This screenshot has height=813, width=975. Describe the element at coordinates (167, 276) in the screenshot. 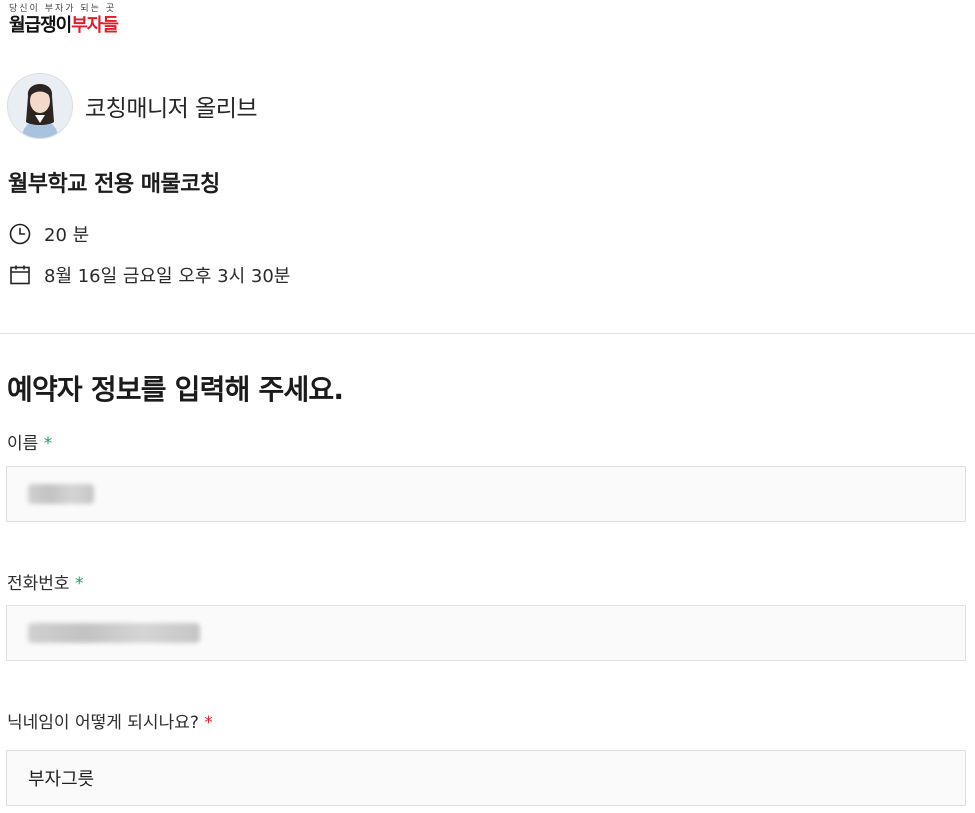

I see `datetime-text: 8월 16일 금요일 오후 3시 30분` at that location.